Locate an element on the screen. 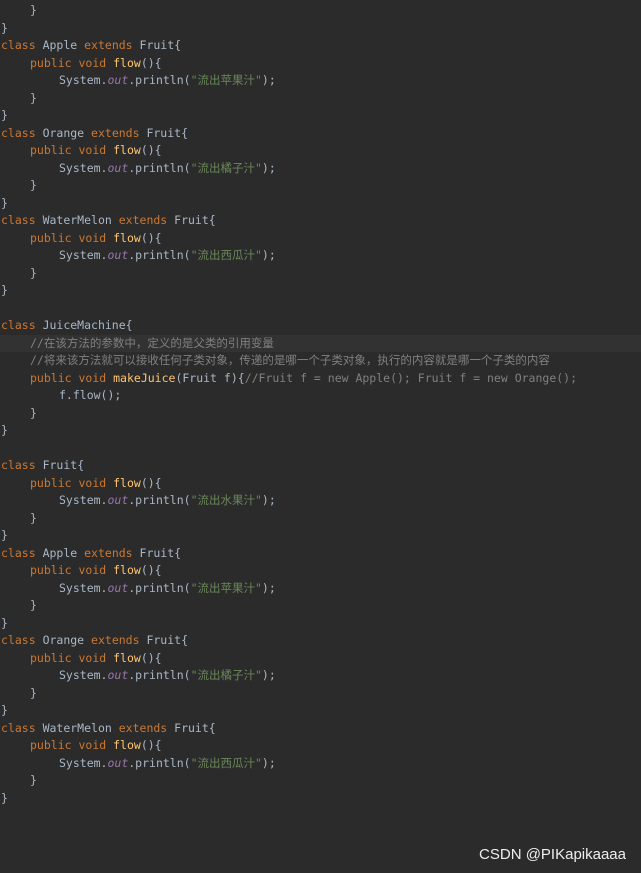 The width and height of the screenshot is (641, 873). code-line: class Fruit{ is located at coordinates (43, 465).